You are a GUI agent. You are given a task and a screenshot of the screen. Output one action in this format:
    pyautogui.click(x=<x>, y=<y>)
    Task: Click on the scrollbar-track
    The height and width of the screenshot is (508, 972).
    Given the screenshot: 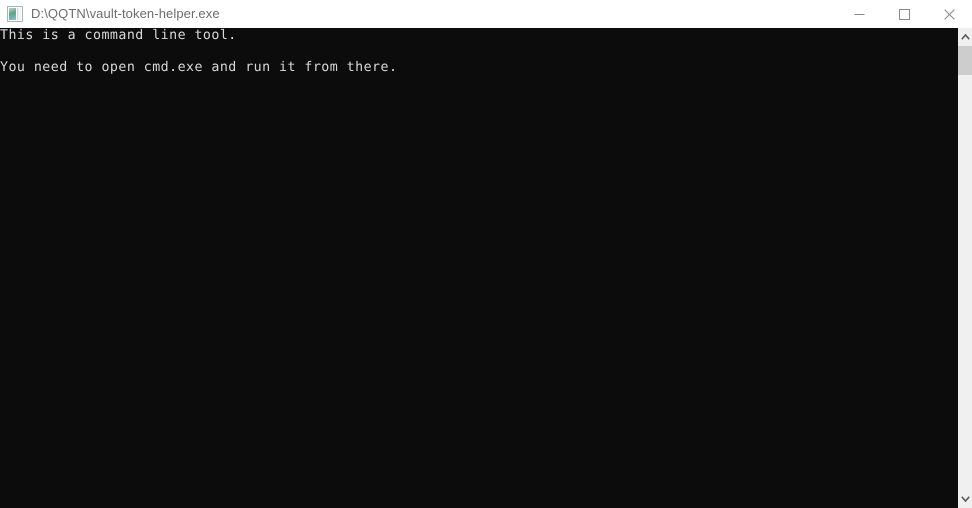 What is the action you would take?
    pyautogui.click(x=965, y=268)
    